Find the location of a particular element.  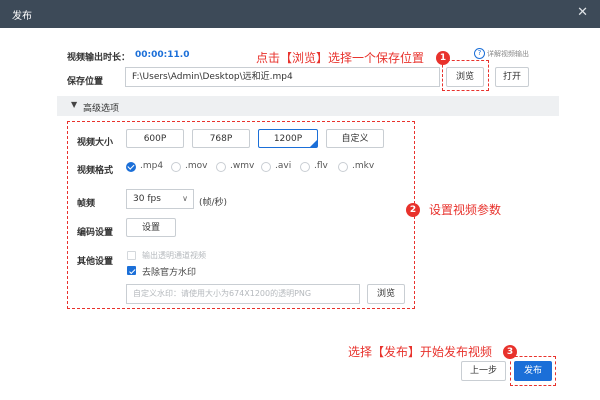

format-radio-mov is located at coordinates (176, 167).